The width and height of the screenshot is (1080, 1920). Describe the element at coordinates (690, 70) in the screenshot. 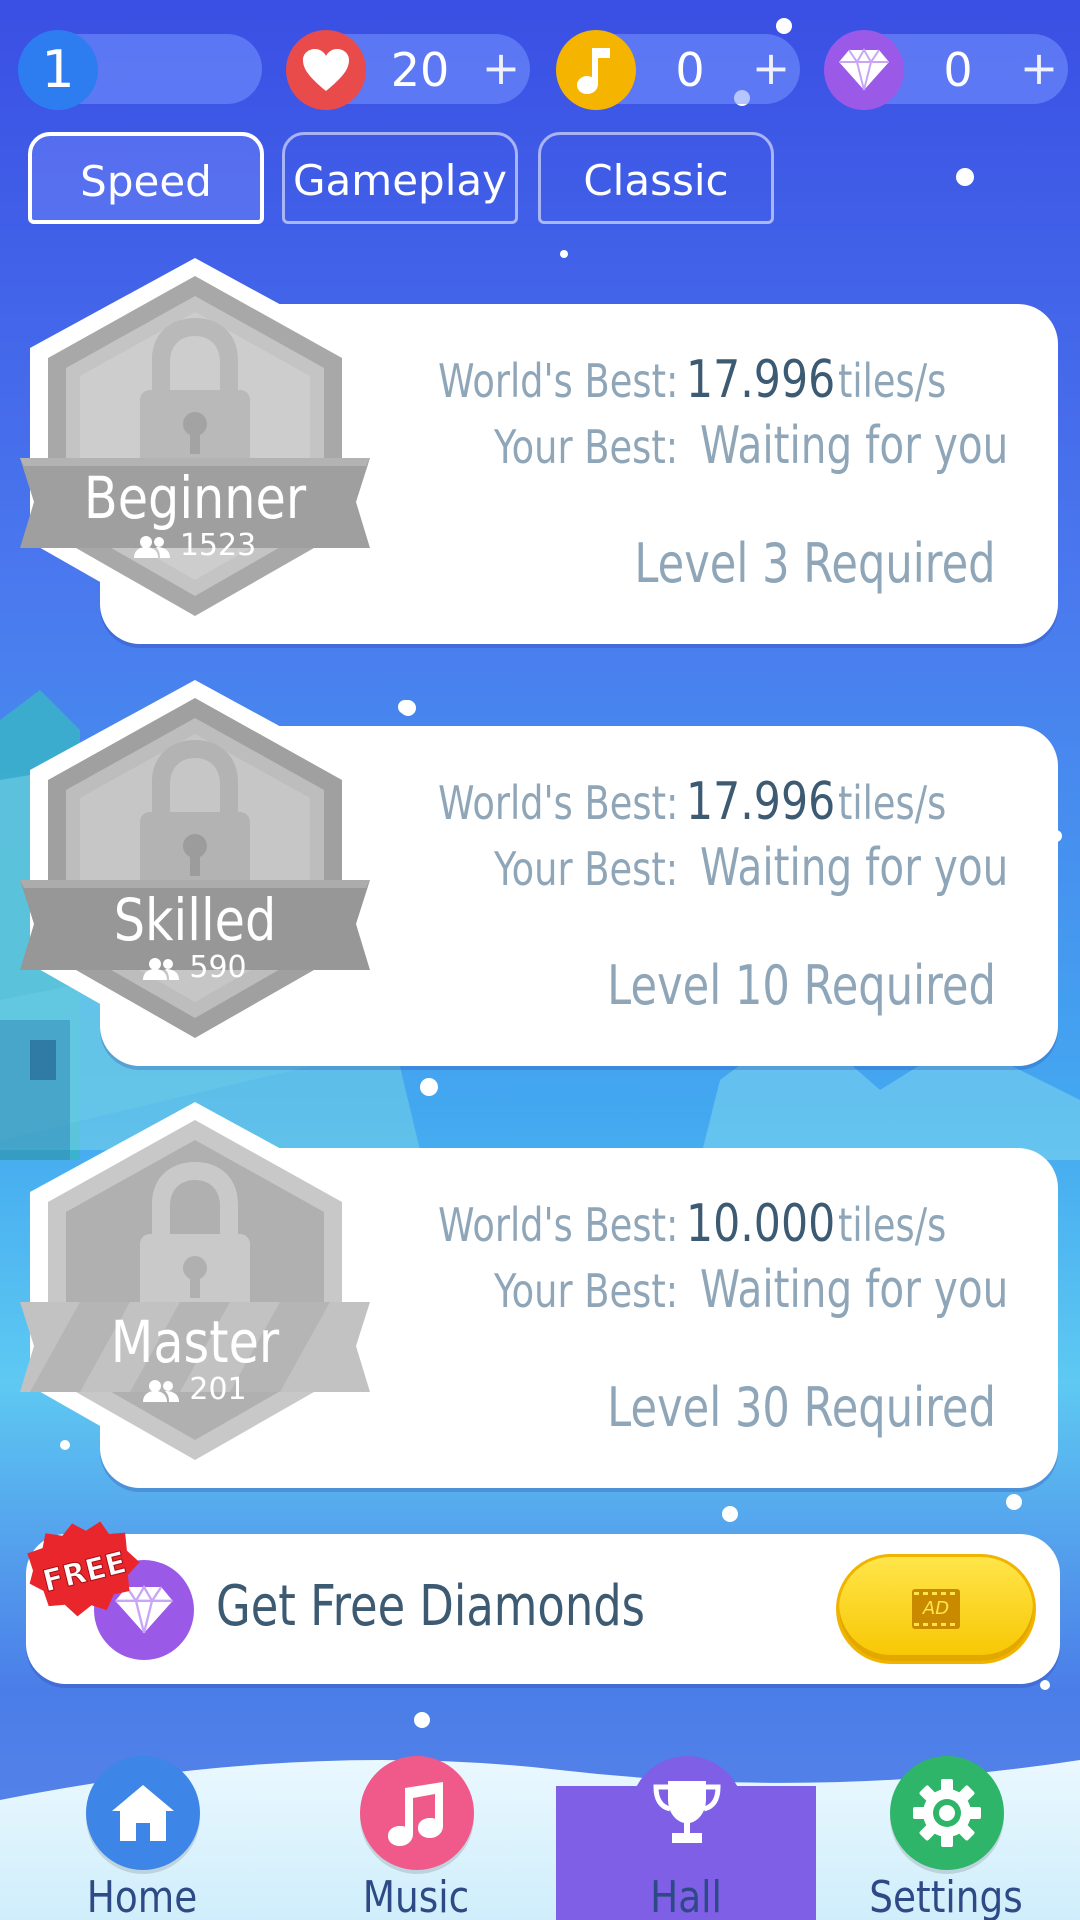

I see `notes-count: 0` at that location.